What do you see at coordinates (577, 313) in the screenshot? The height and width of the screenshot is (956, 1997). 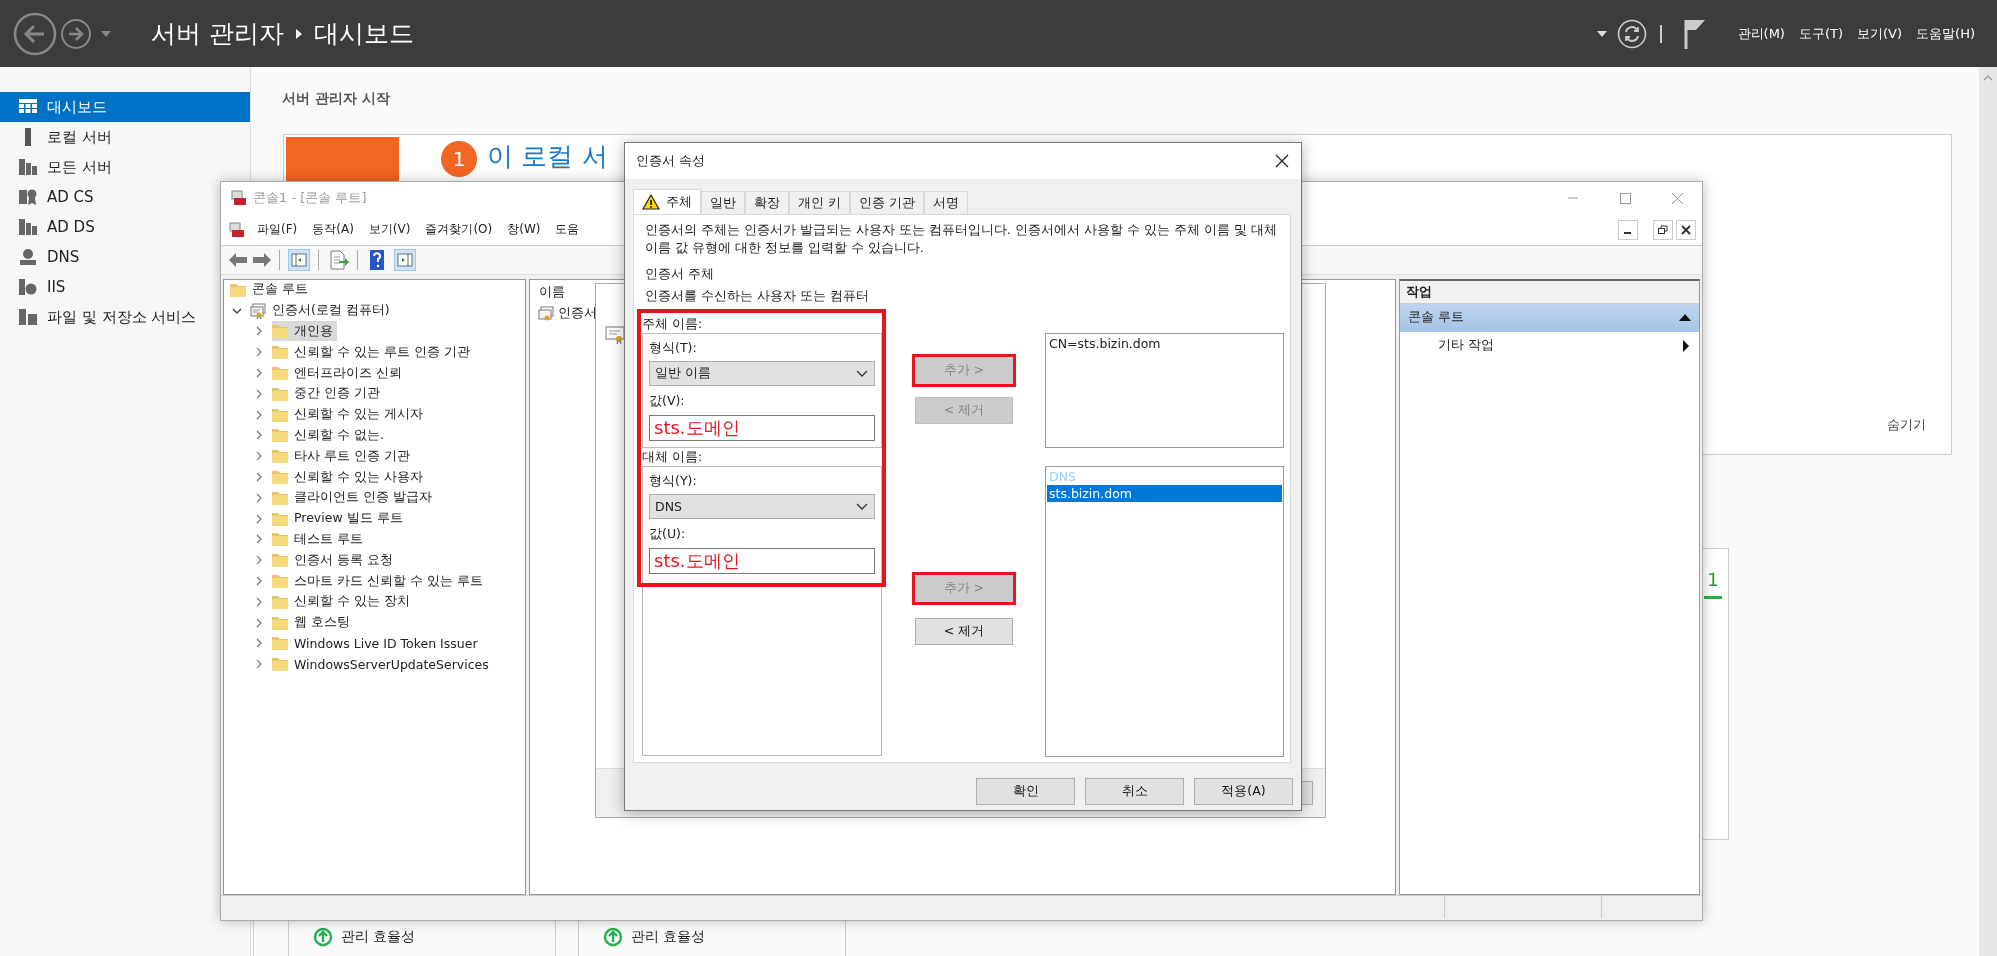 I see `list-item: 인증서` at bounding box center [577, 313].